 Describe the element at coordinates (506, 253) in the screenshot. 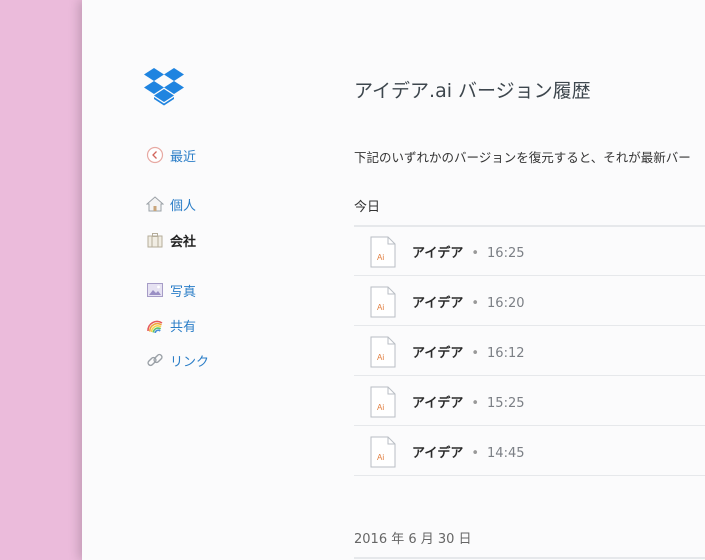

I see `version-time: 16:25` at that location.